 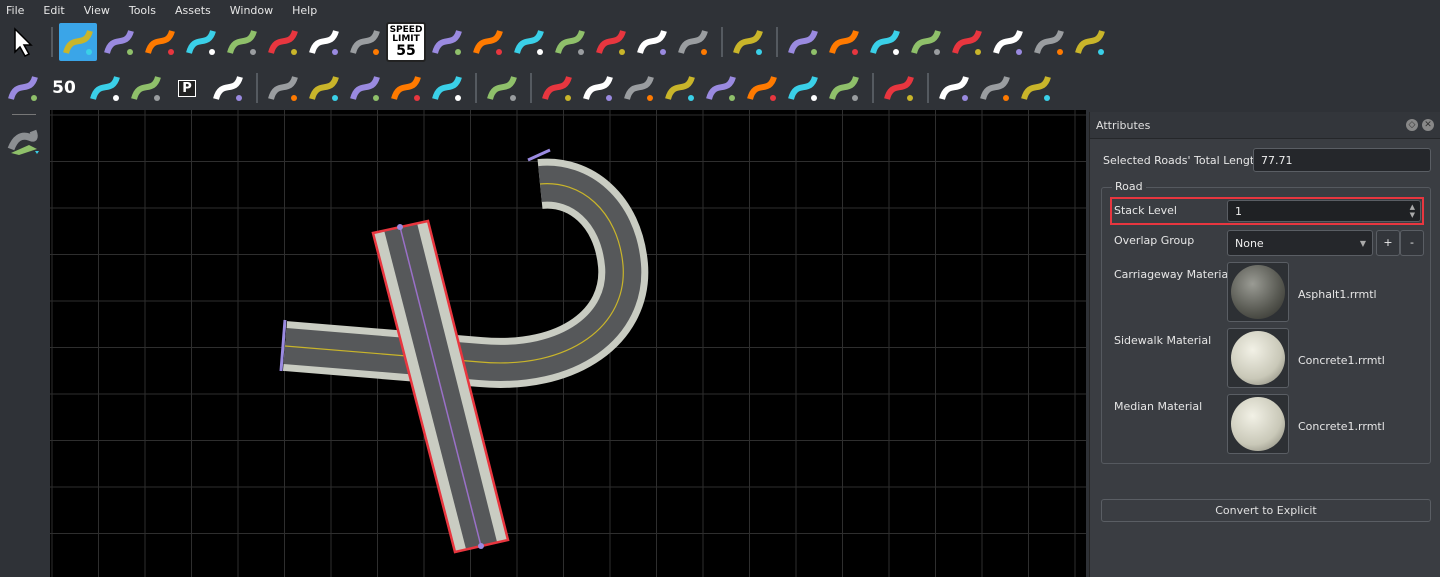 What do you see at coordinates (1258, 424) in the screenshot?
I see `median-material-thumbnail` at bounding box center [1258, 424].